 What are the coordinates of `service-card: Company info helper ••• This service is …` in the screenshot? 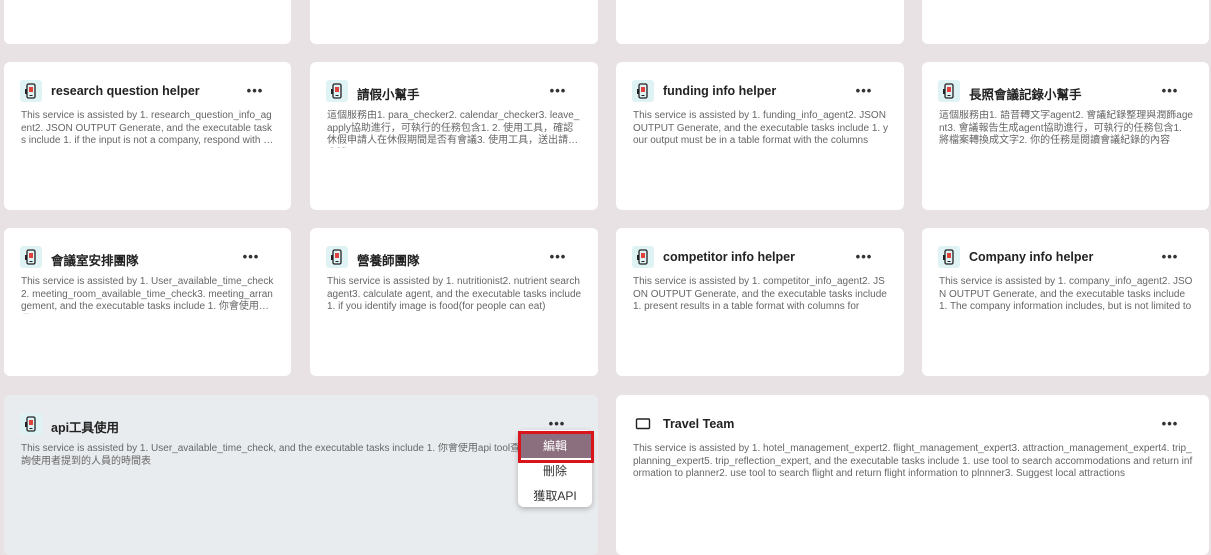 It's located at (1065, 302).